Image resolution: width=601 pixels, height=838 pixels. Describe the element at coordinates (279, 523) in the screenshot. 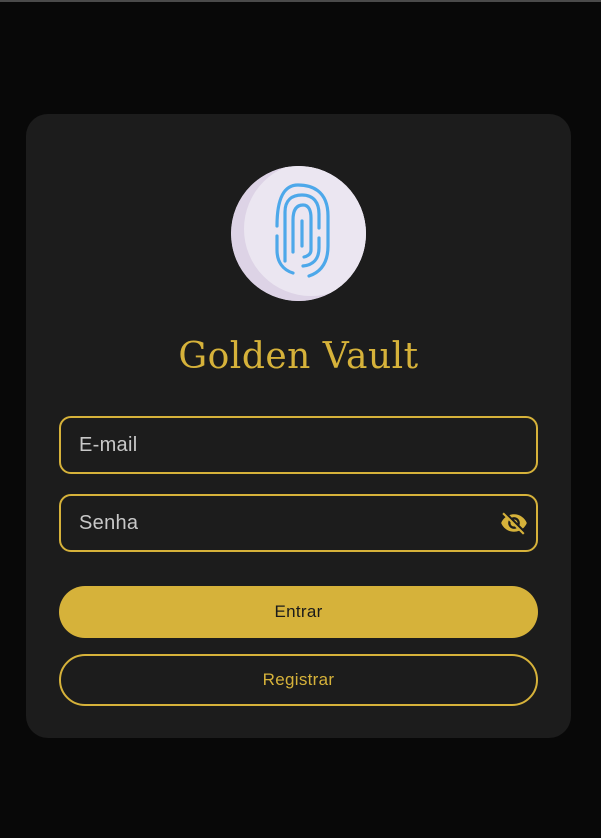

I see `password-input` at that location.